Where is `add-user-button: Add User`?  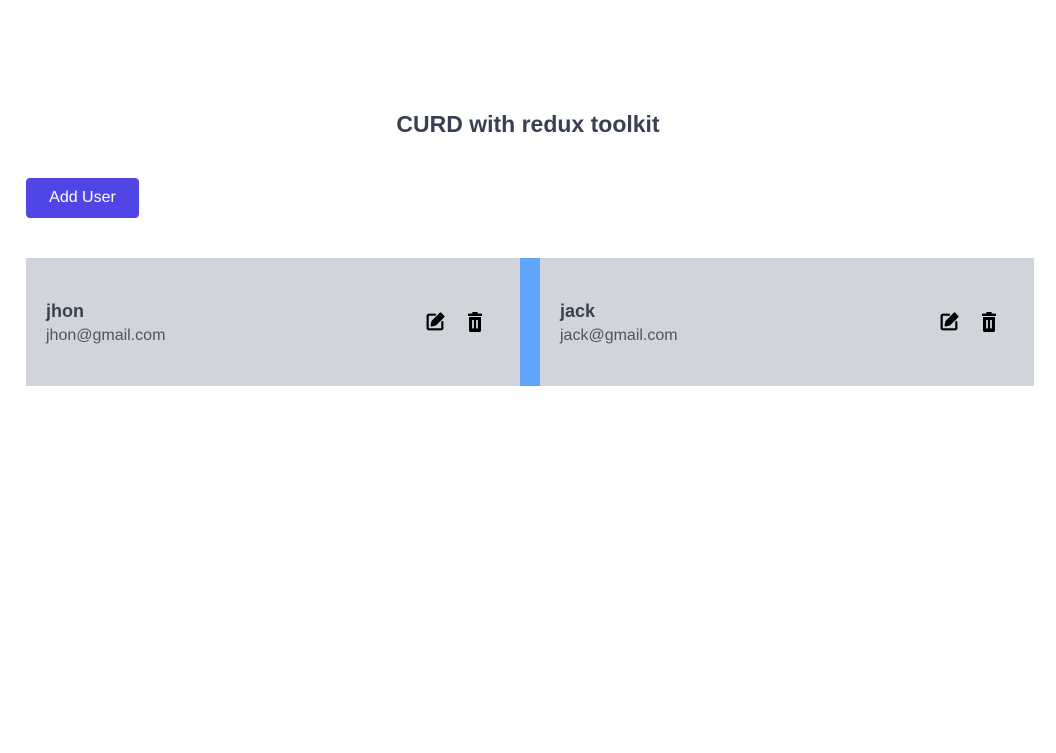
add-user-button: Add User is located at coordinates (82, 198).